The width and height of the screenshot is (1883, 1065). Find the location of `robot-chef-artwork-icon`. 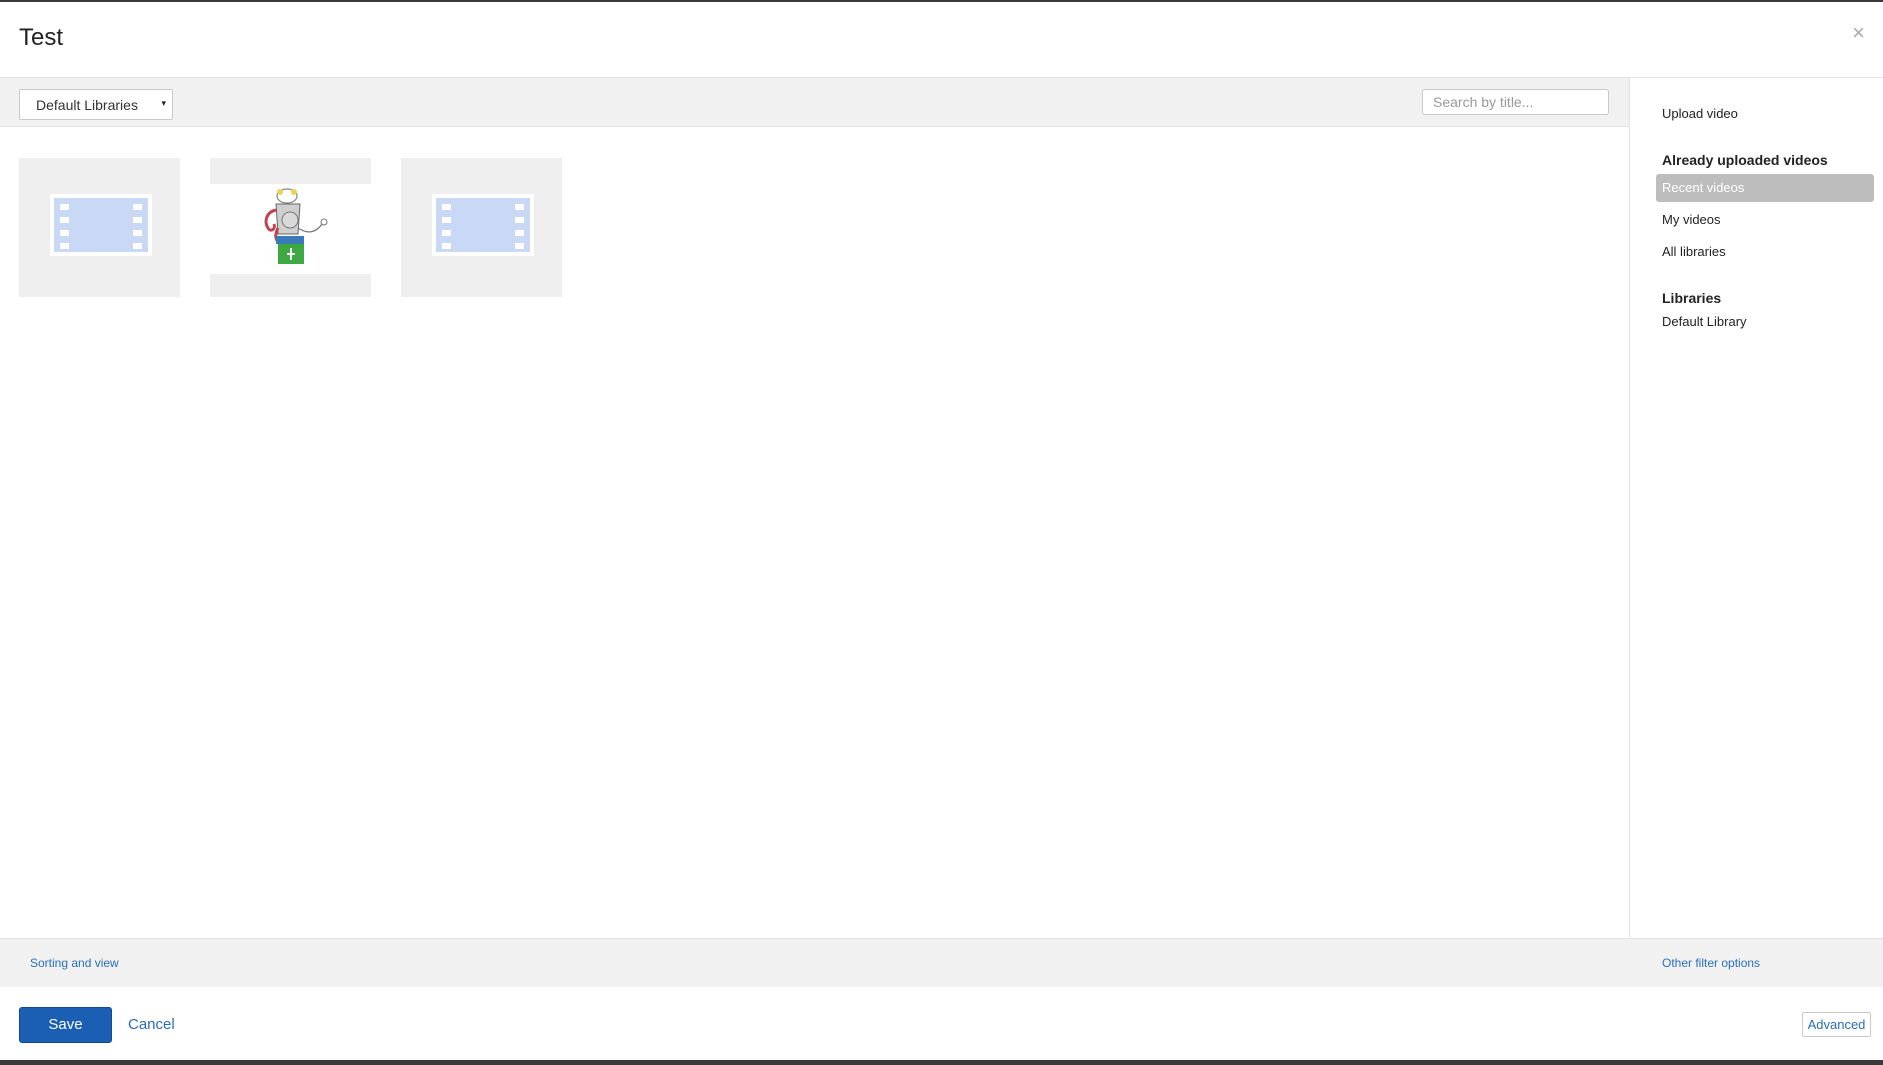

robot-chef-artwork-icon is located at coordinates (290, 229).